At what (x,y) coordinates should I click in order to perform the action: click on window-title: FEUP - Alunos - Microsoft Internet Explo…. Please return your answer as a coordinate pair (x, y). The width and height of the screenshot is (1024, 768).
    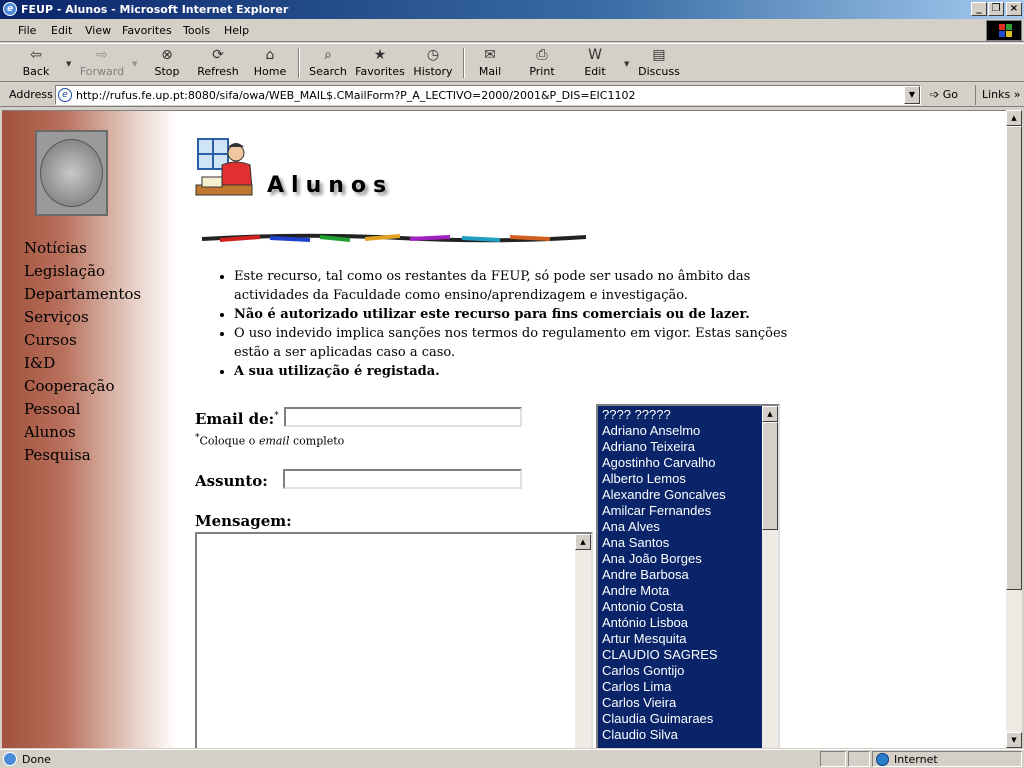
    Looking at the image, I should click on (155, 9).